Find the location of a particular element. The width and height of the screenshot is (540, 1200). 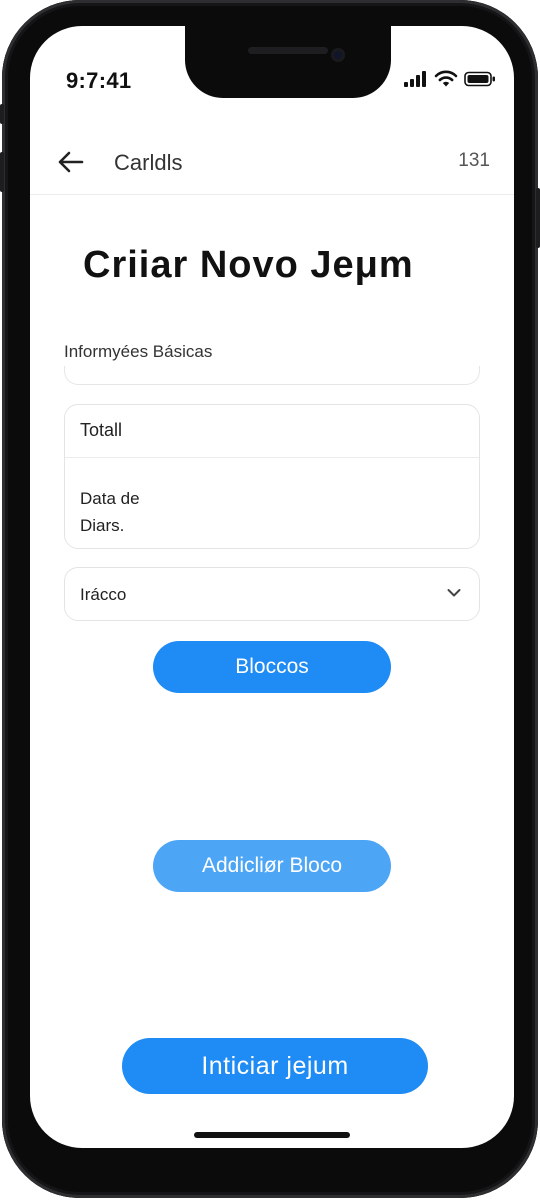

front-camera is located at coordinates (338, 55).